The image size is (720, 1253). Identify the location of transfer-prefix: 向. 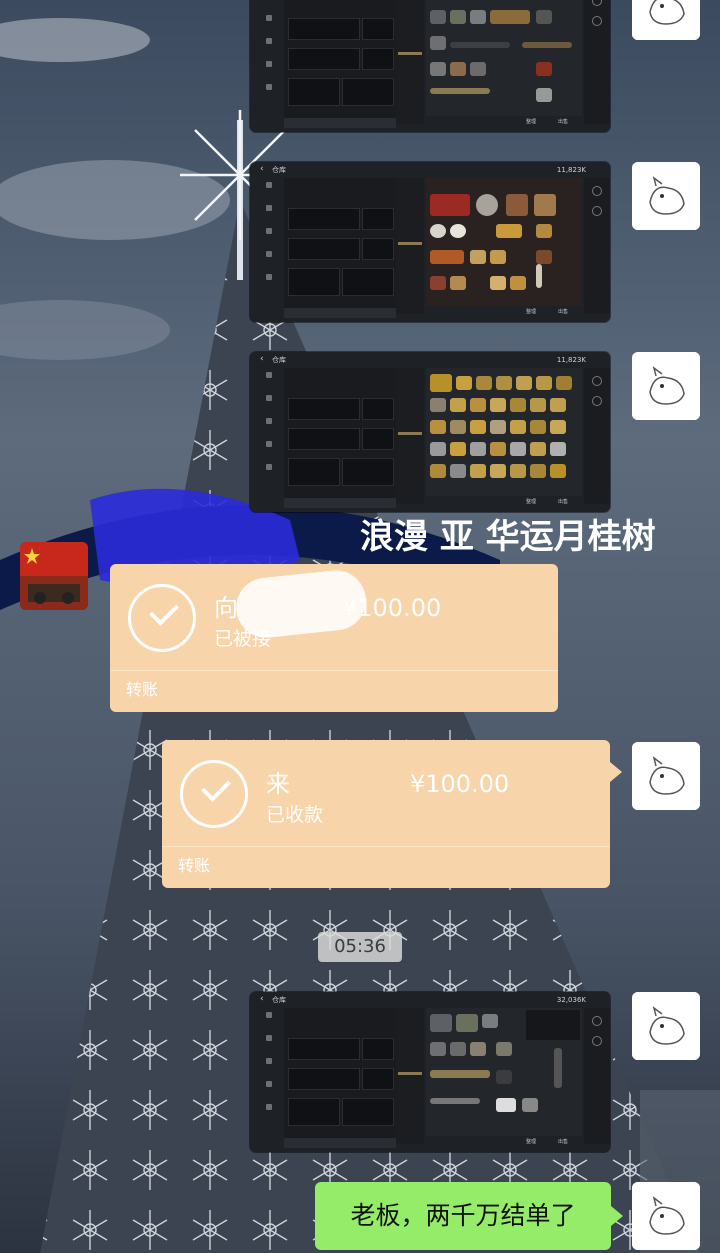
(226, 608).